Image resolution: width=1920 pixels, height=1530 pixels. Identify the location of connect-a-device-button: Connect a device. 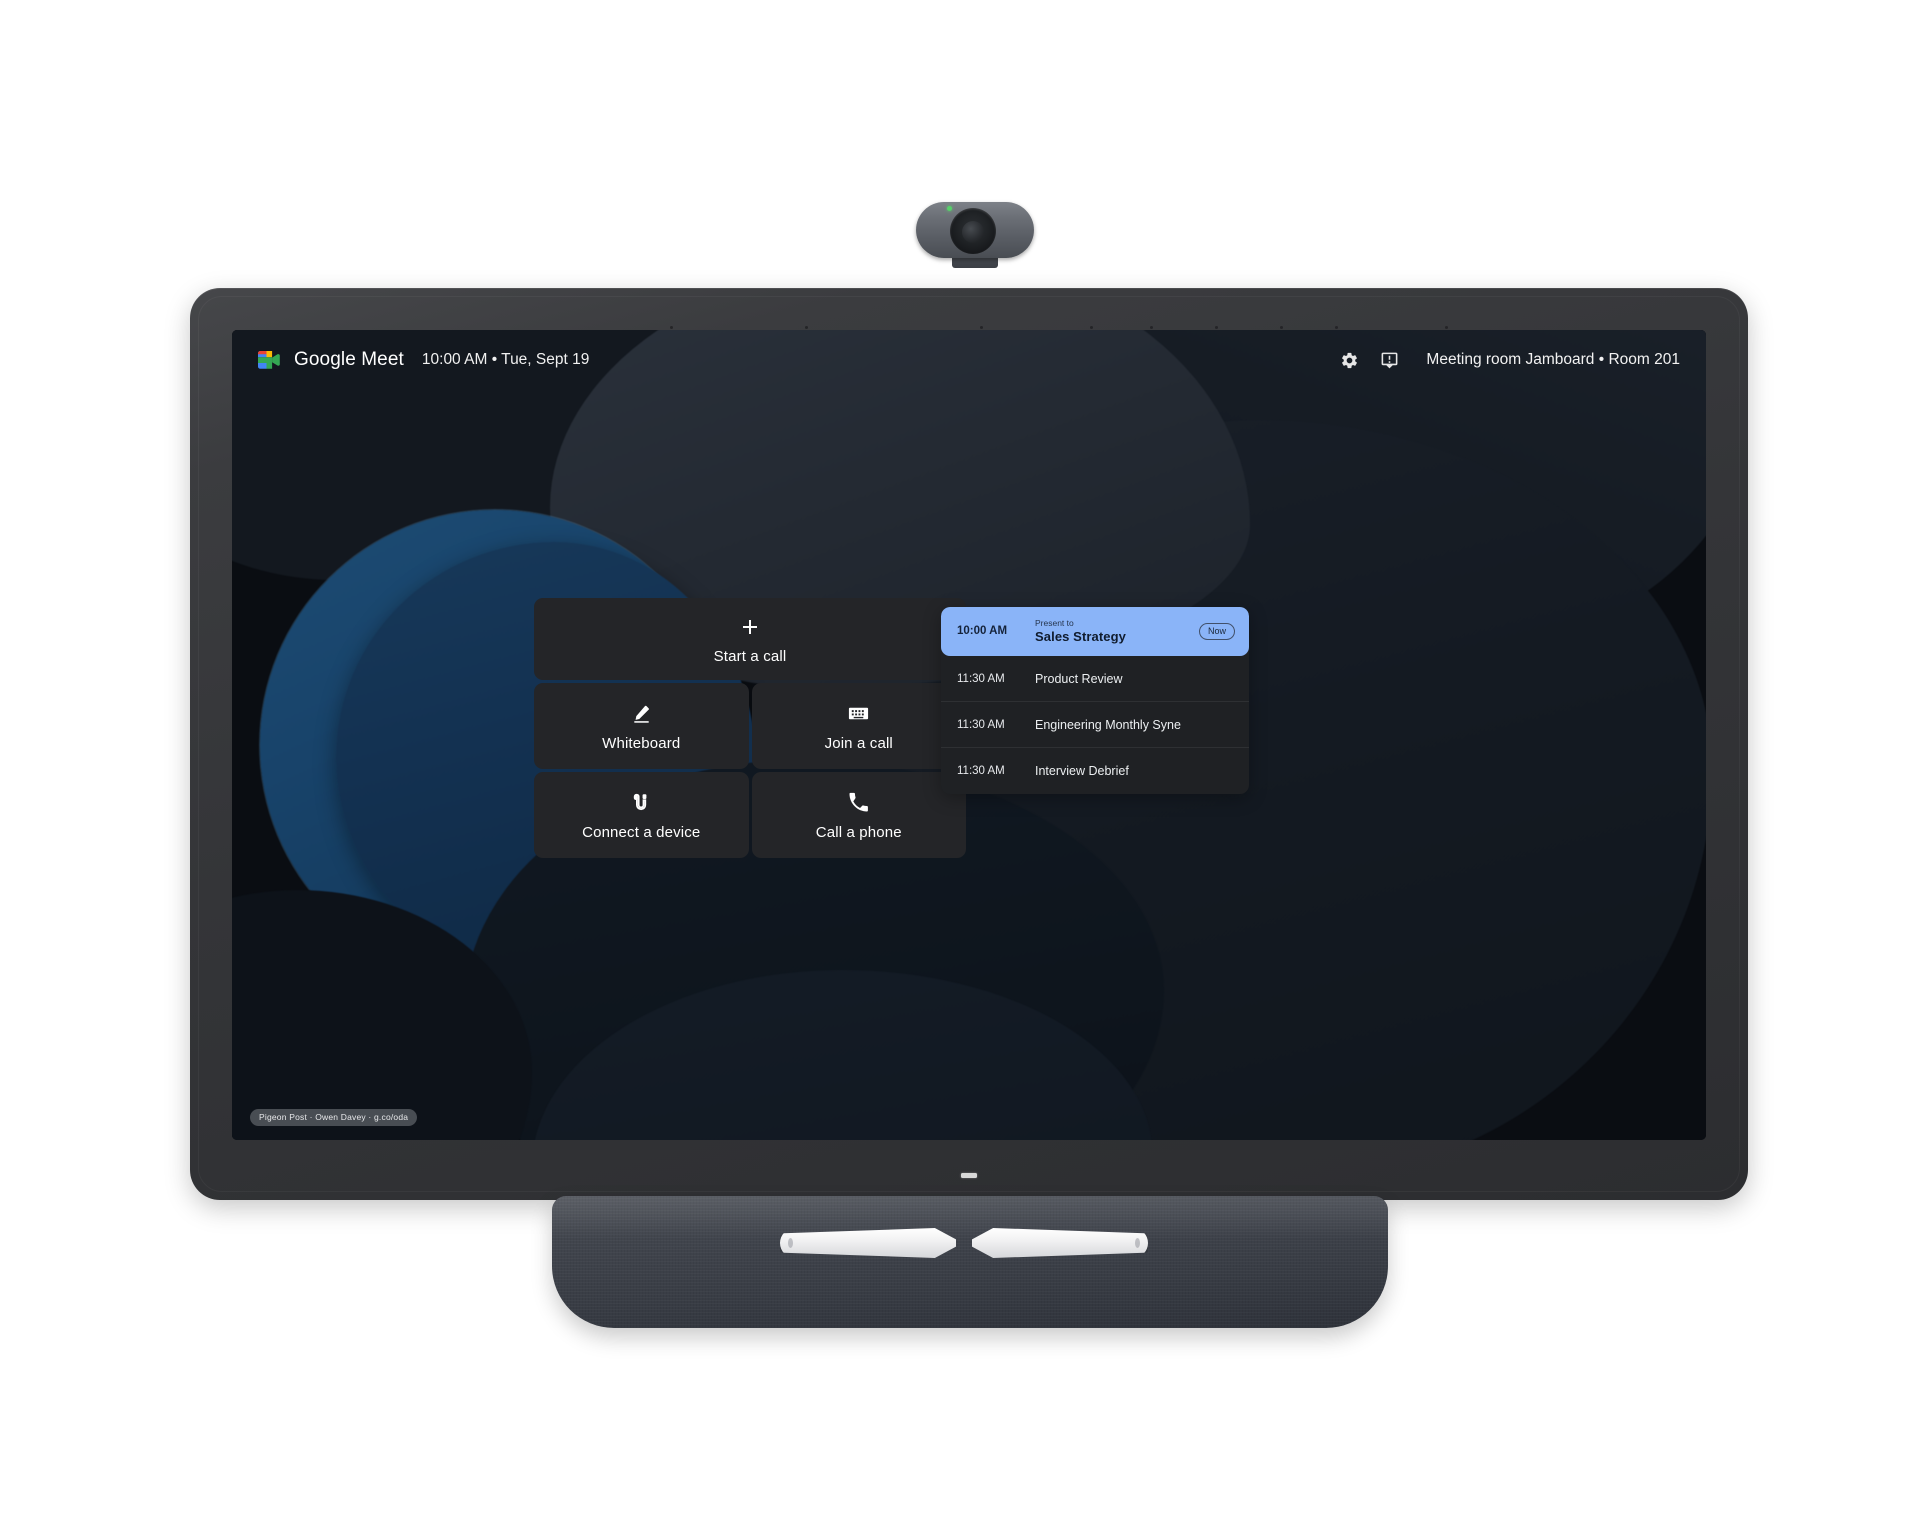
(641, 815).